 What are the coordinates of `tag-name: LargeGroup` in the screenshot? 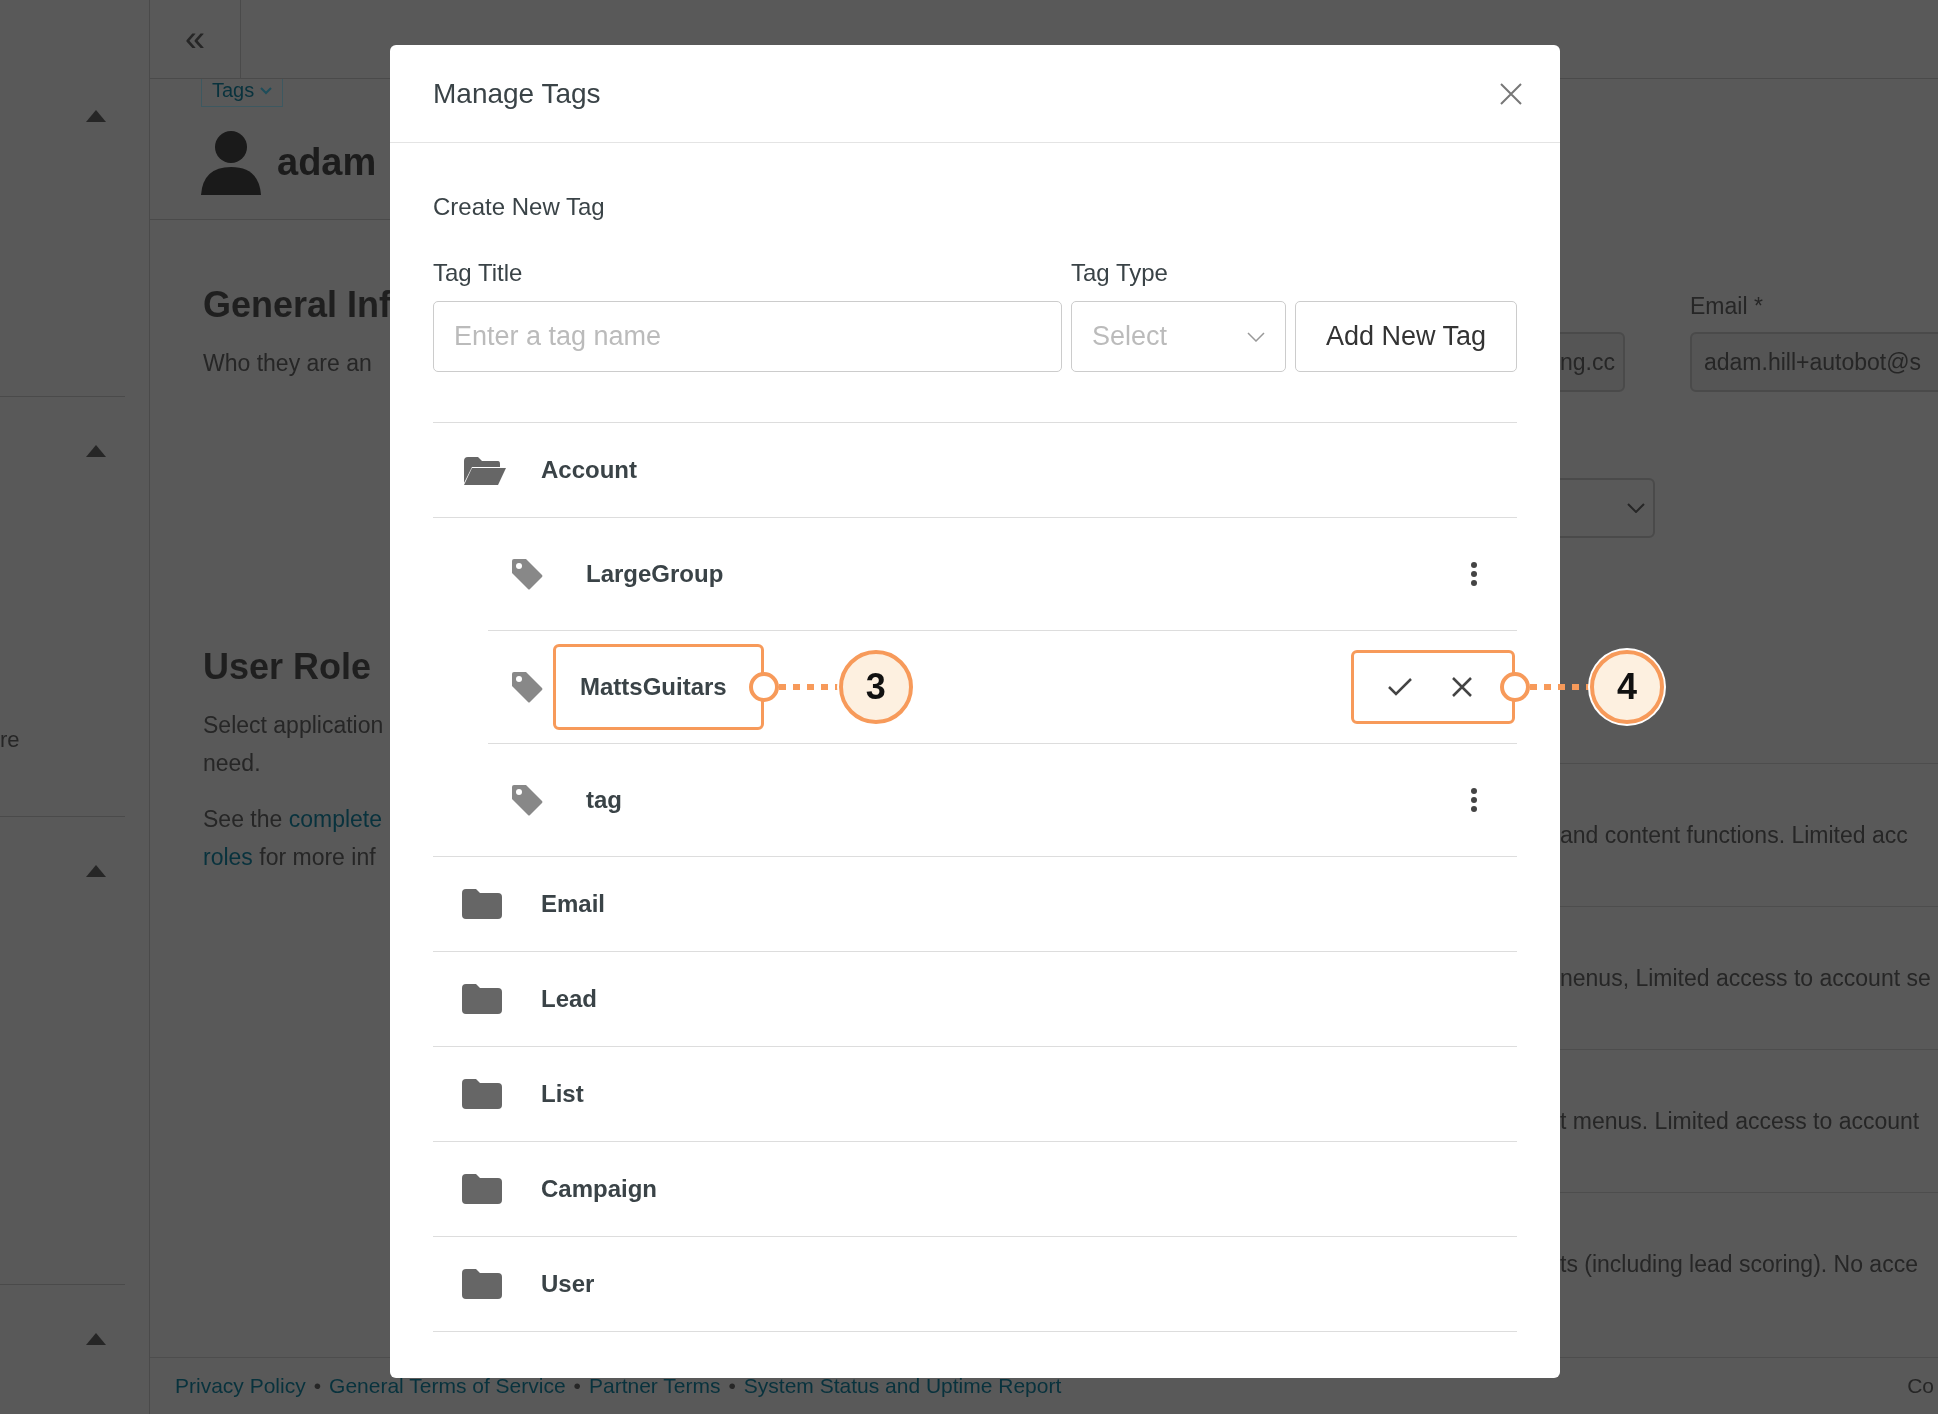 It's located at (655, 574).